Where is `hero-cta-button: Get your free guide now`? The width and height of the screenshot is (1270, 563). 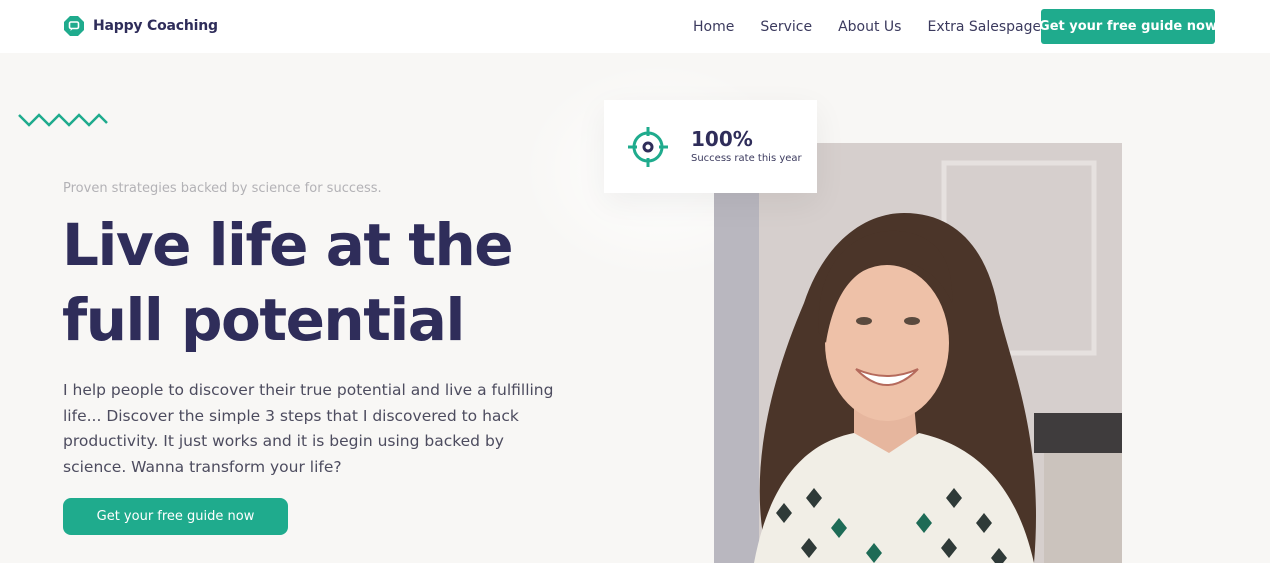
hero-cta-button: Get your free guide now is located at coordinates (175, 516).